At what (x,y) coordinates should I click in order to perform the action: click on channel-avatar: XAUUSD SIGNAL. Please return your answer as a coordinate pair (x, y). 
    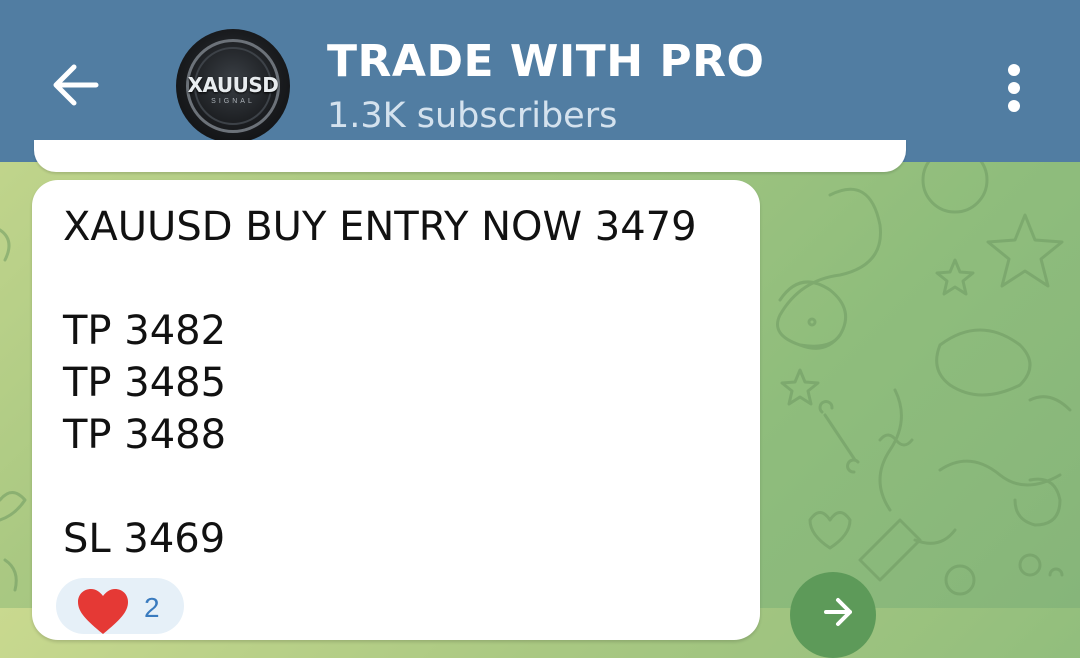
    Looking at the image, I should click on (233, 86).